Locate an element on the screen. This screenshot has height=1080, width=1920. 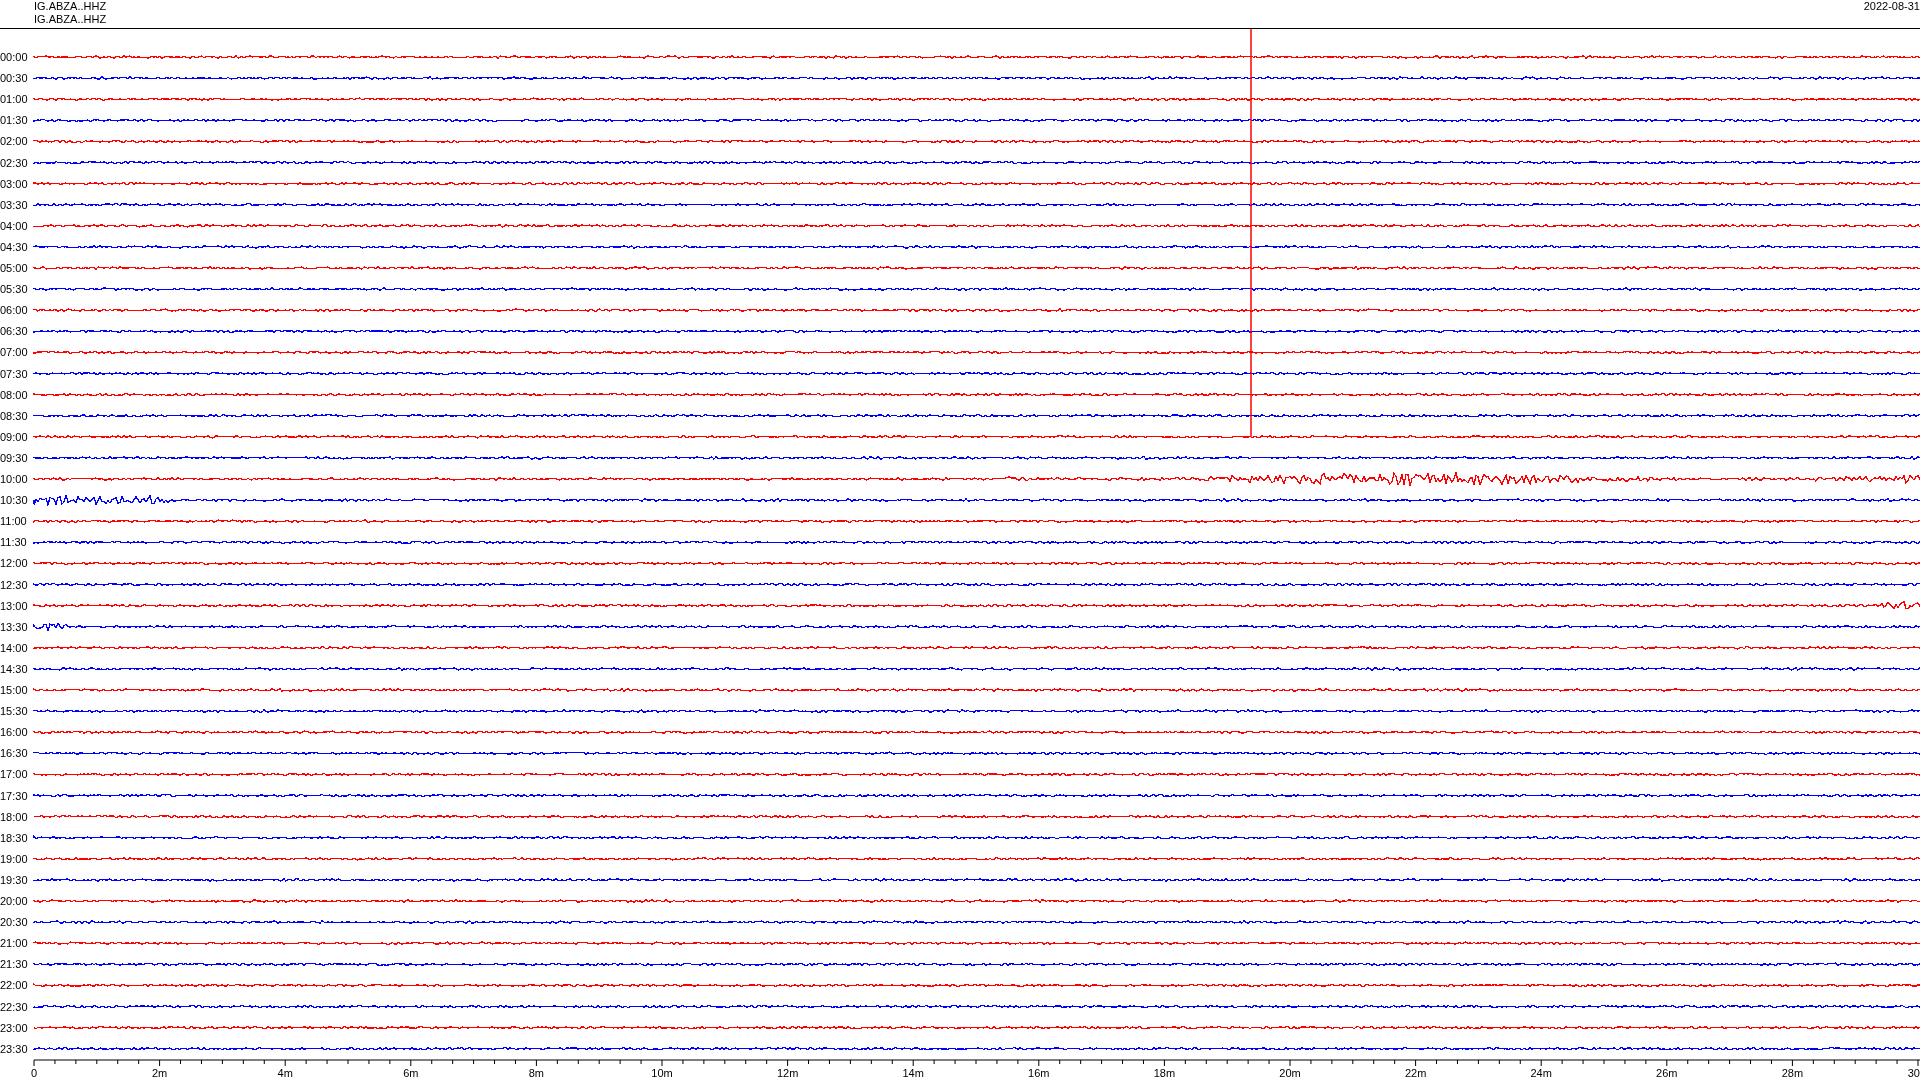
axis-tick-label: 12m is located at coordinates (787, 1073).